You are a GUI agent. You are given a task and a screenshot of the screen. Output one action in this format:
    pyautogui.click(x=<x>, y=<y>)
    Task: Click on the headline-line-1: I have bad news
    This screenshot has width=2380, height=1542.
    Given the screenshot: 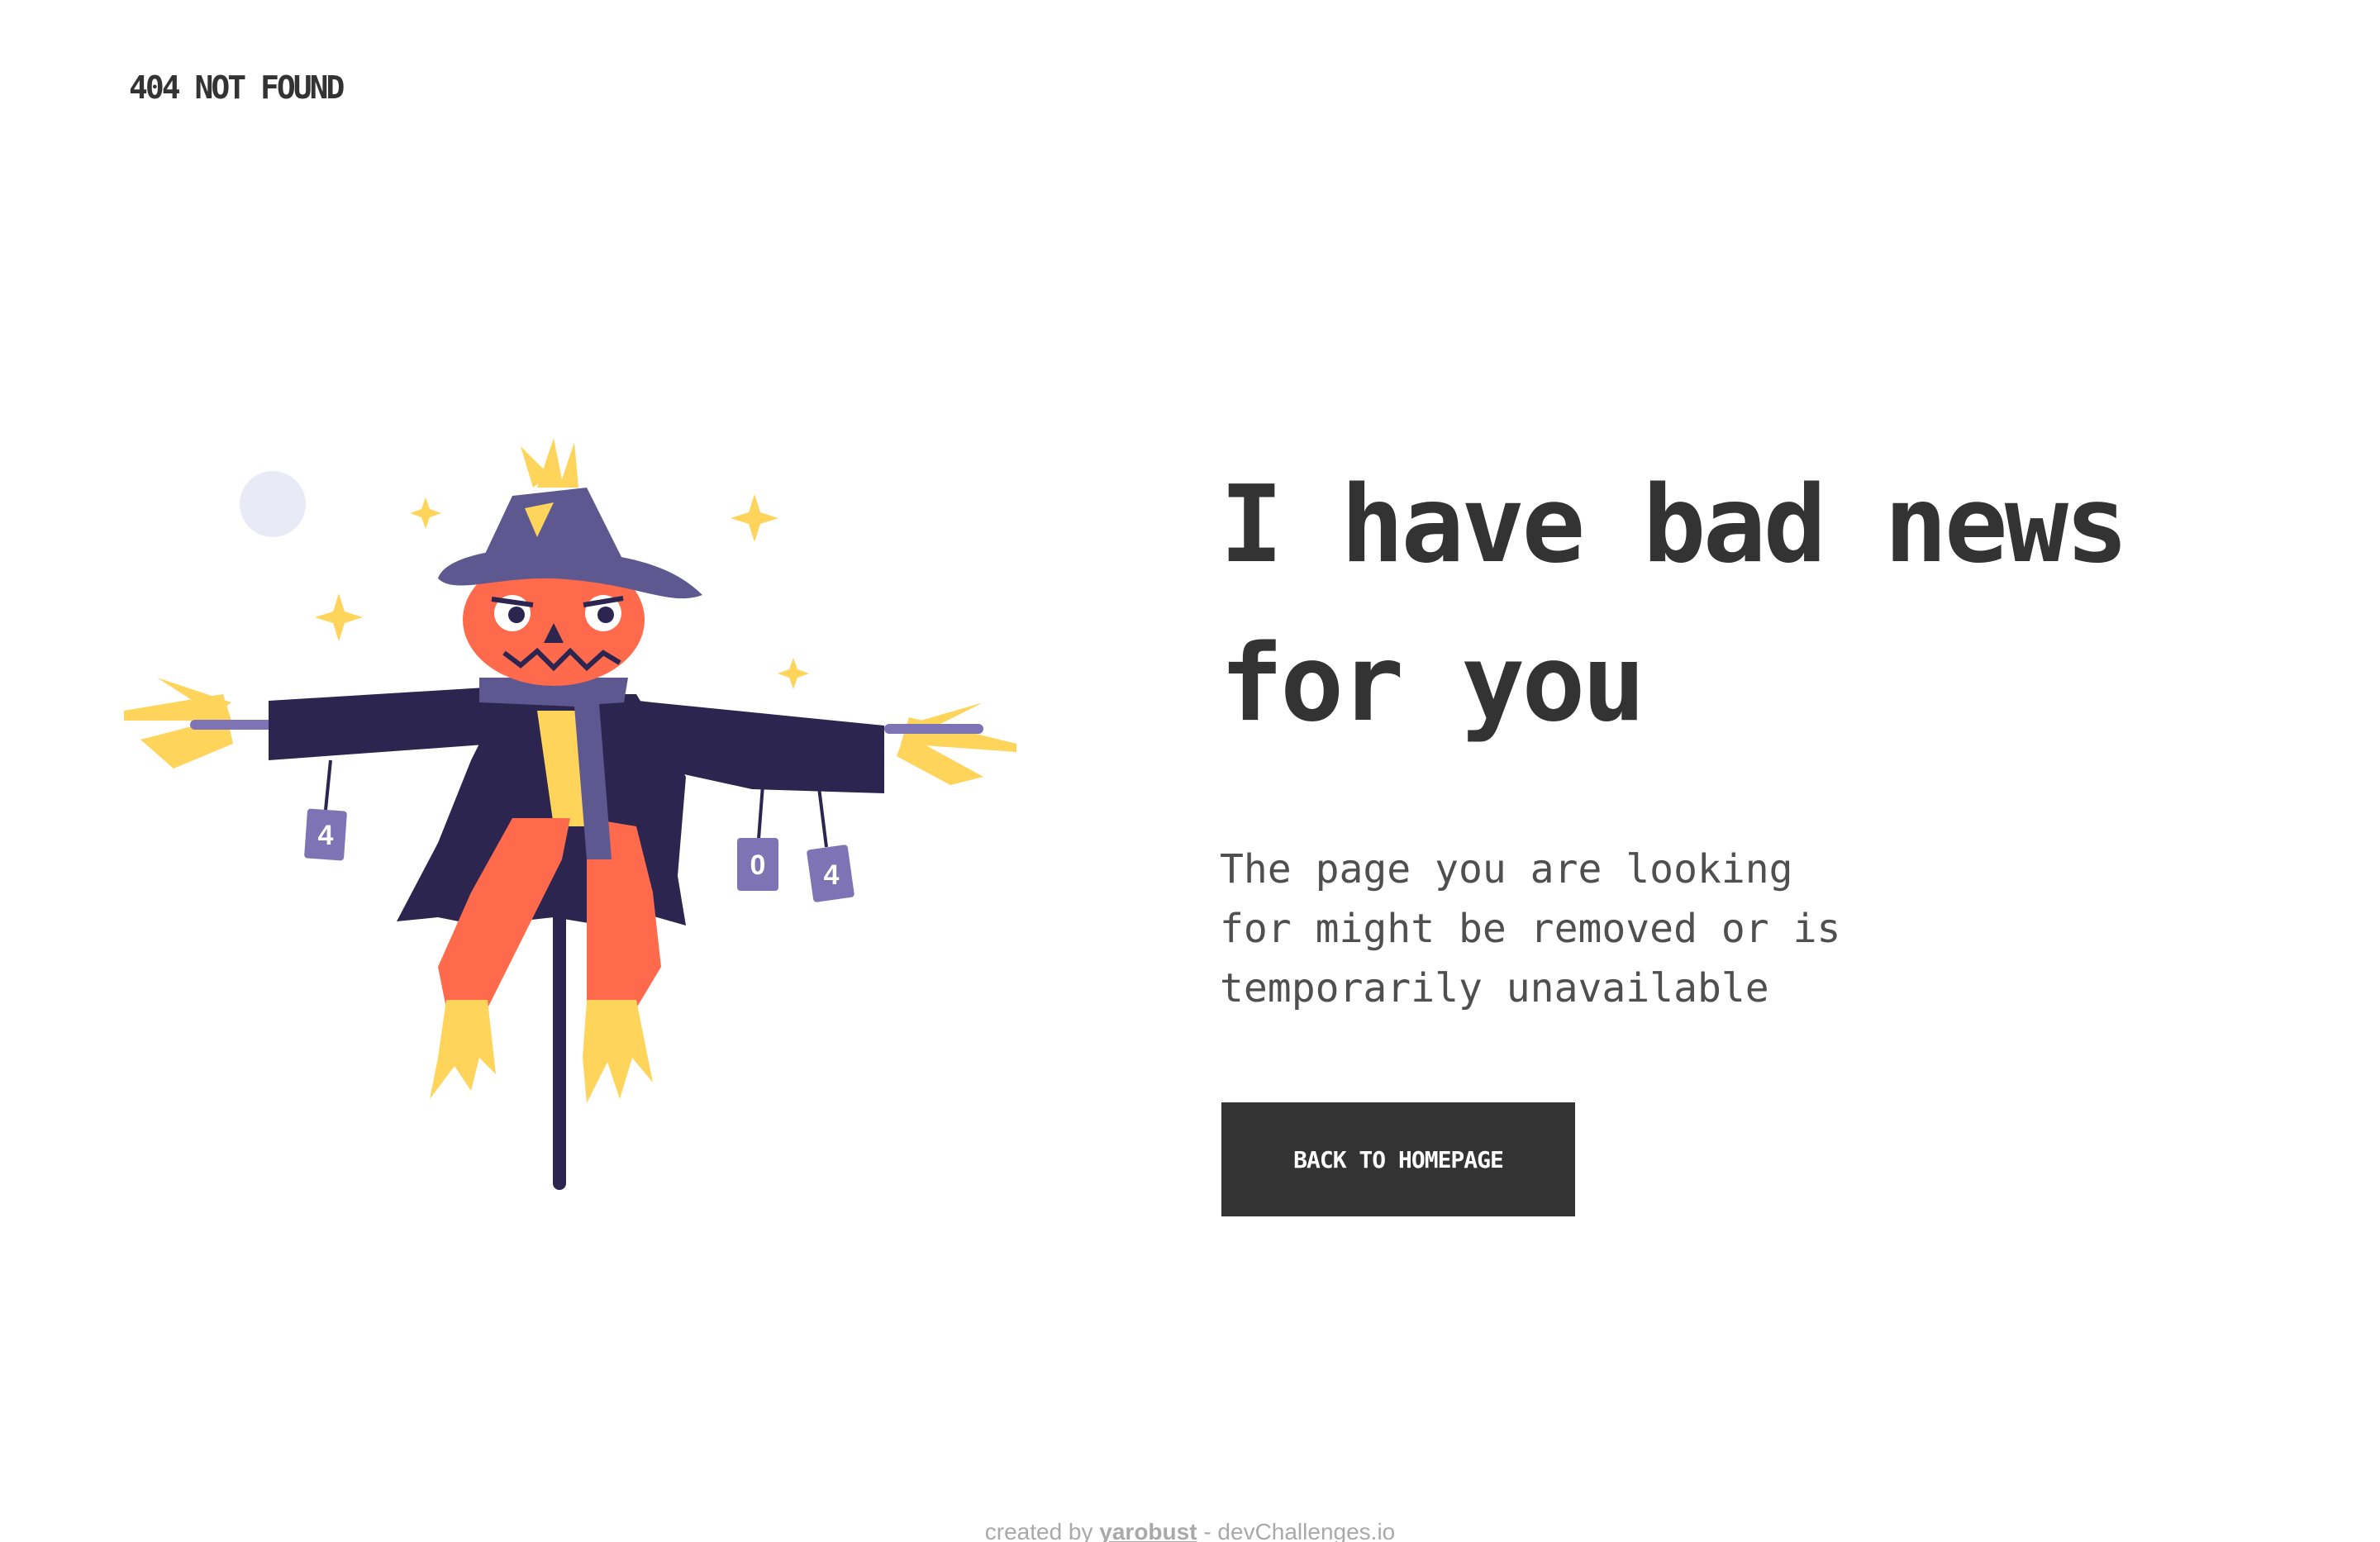 What is the action you would take?
    pyautogui.click(x=1674, y=525)
    